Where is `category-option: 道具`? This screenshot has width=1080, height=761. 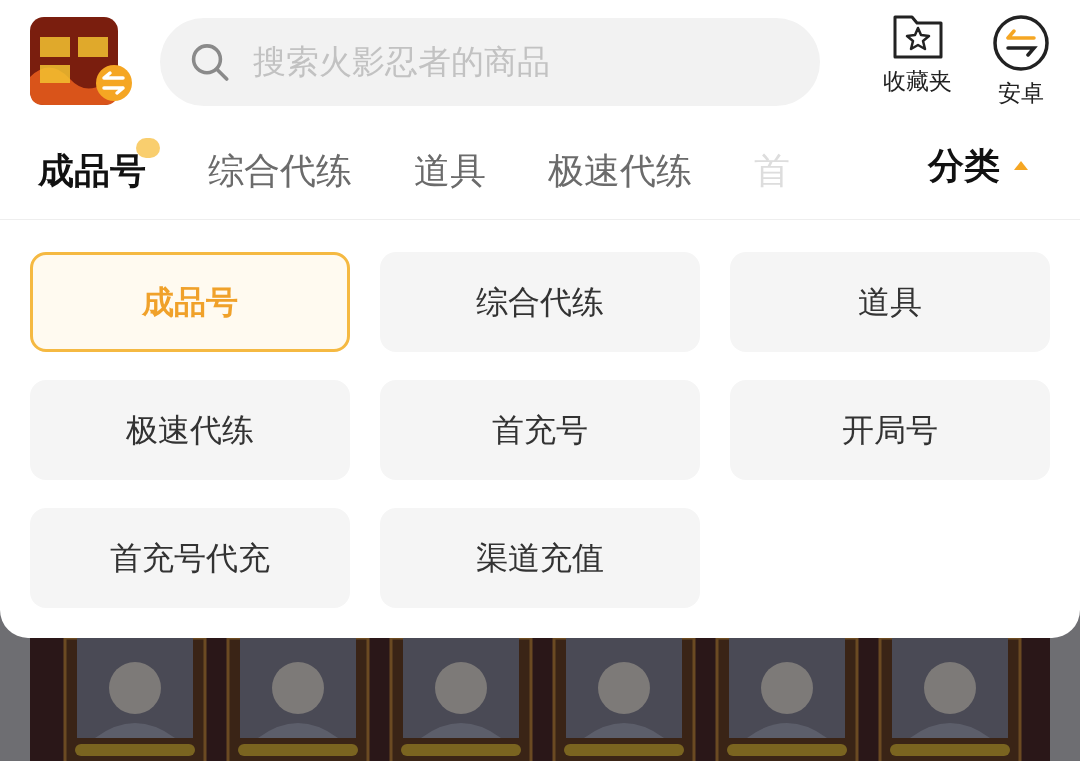 category-option: 道具 is located at coordinates (890, 302).